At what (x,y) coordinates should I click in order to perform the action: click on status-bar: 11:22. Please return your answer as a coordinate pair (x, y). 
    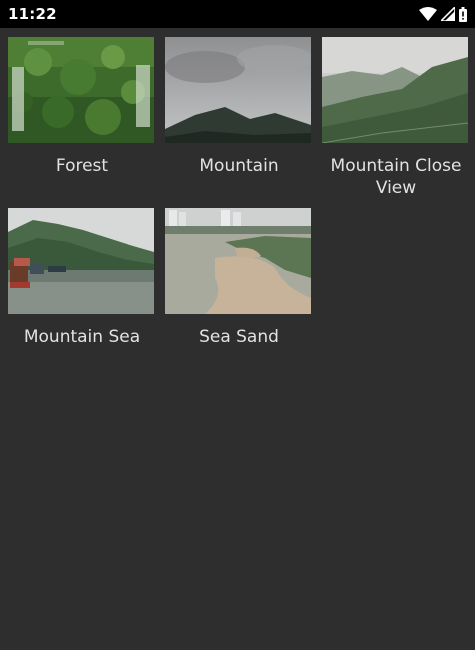
    Looking at the image, I should click on (237, 14).